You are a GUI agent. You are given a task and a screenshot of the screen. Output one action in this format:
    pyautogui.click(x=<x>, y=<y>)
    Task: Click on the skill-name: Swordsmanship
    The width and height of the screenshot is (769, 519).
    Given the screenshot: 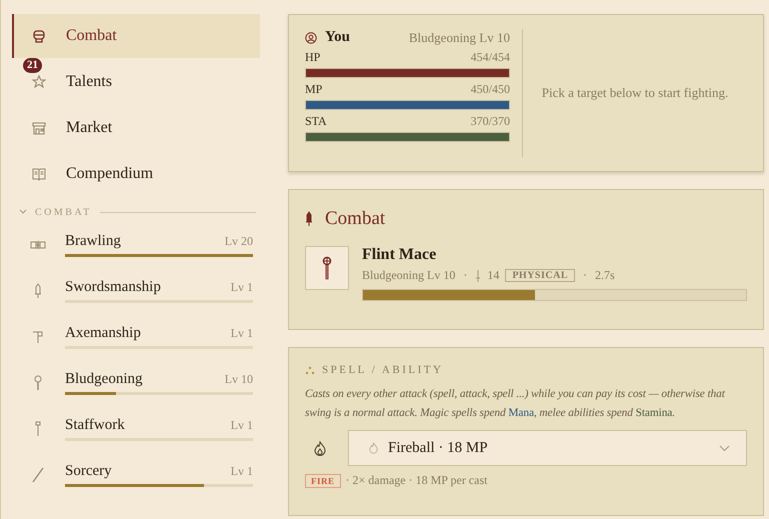 What is the action you would take?
    pyautogui.click(x=113, y=287)
    